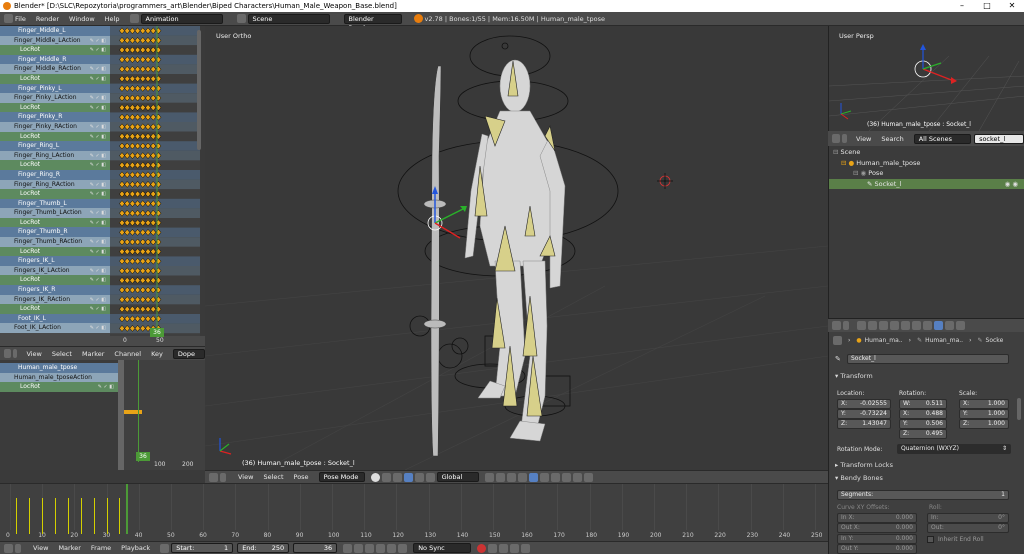  Describe the element at coordinates (288, 18) in the screenshot. I see `scene-select: Scene` at that location.